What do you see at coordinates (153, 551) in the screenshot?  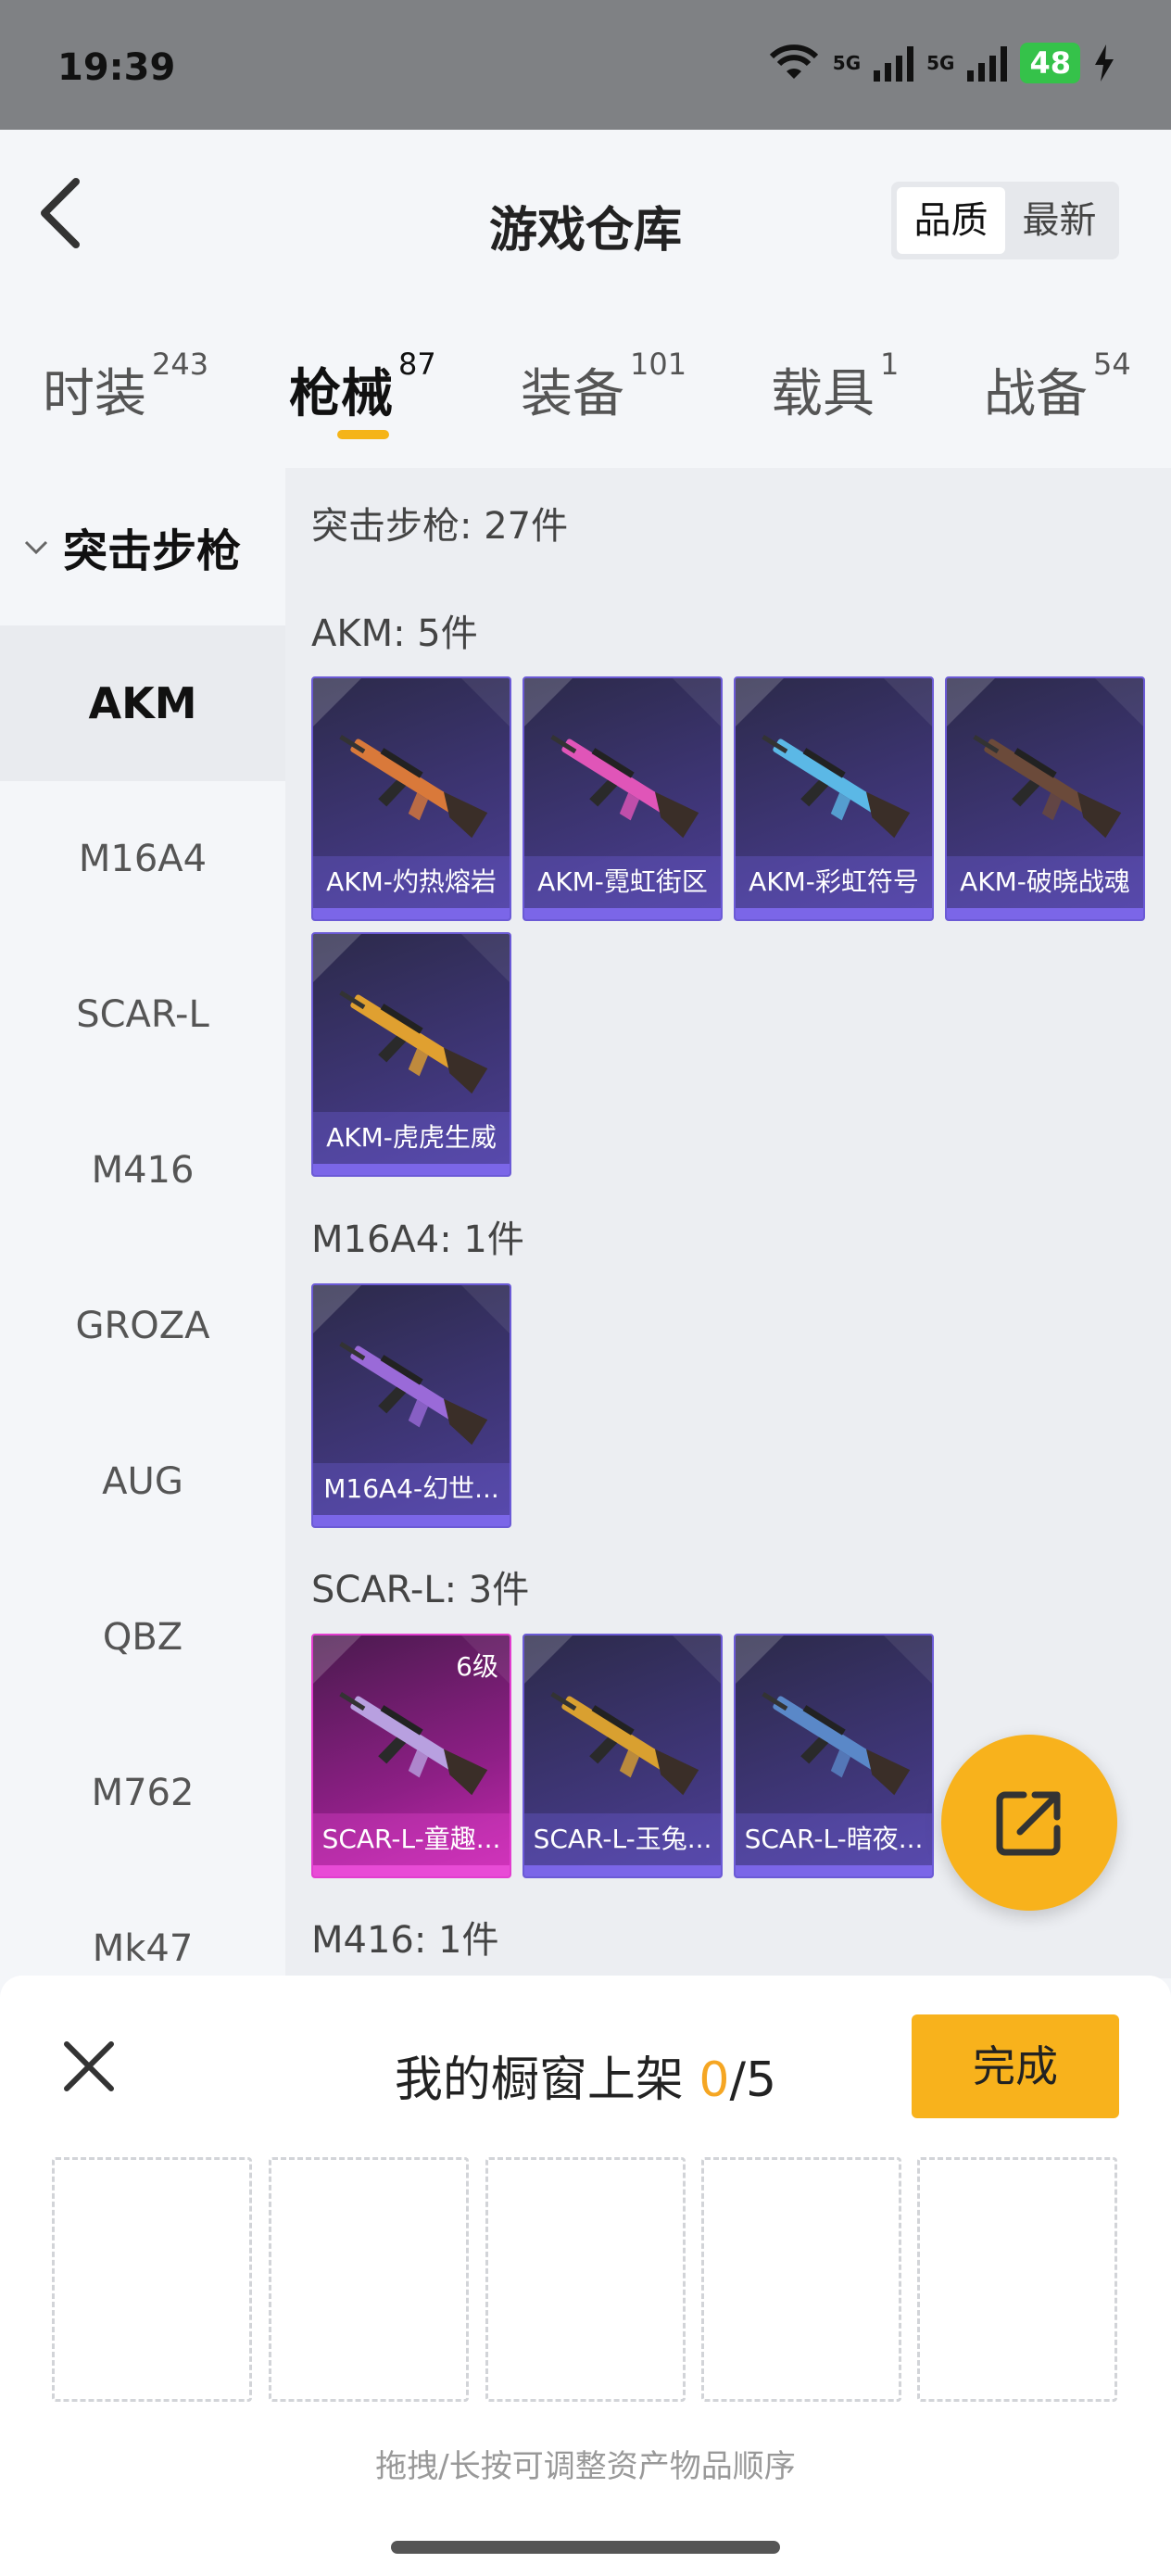 I see `sidebar-group-label: 突击步枪` at bounding box center [153, 551].